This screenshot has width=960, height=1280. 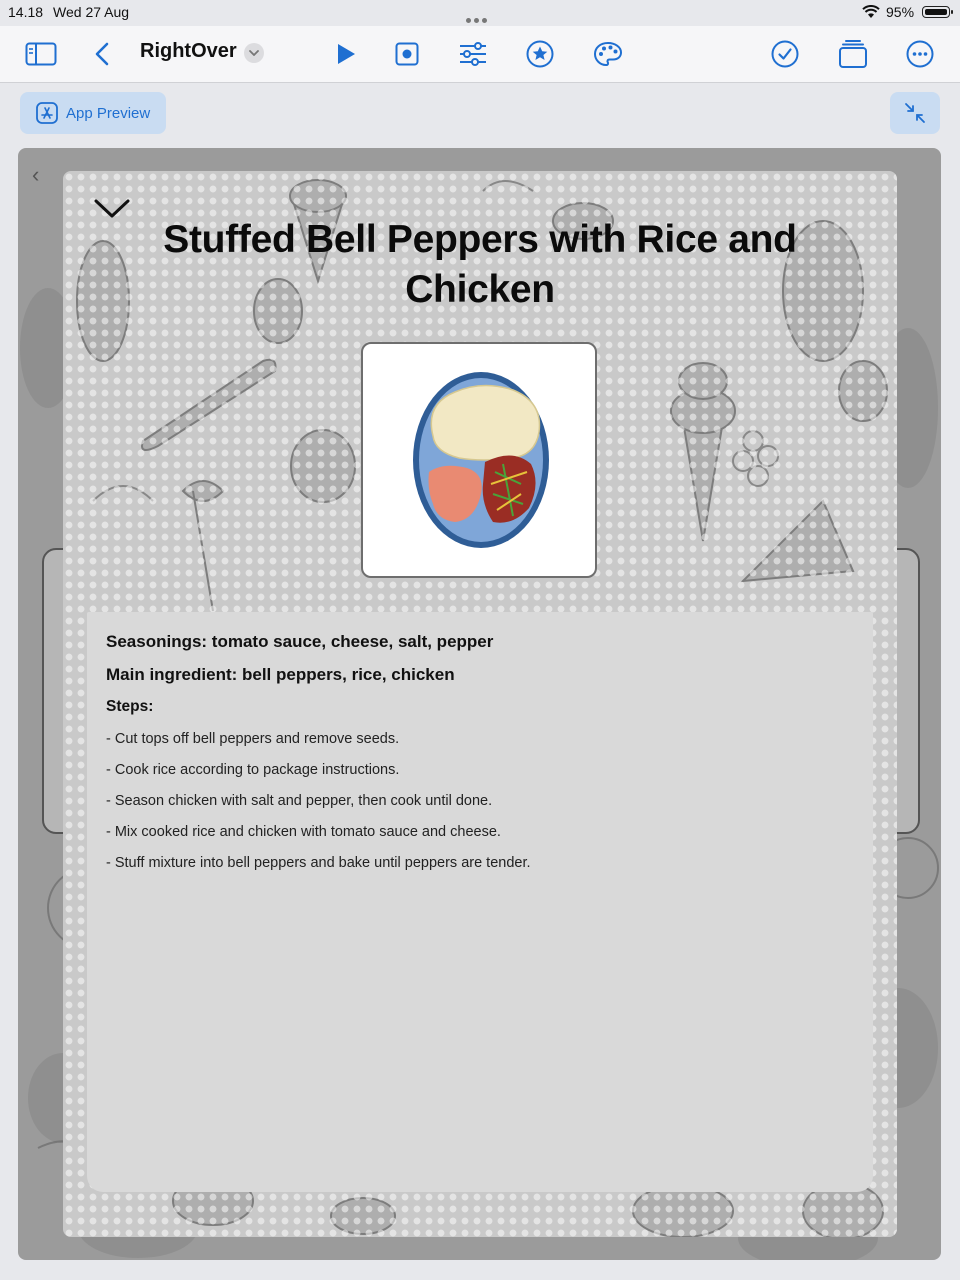 I want to click on collapse-preview-button, so click(x=915, y=113).